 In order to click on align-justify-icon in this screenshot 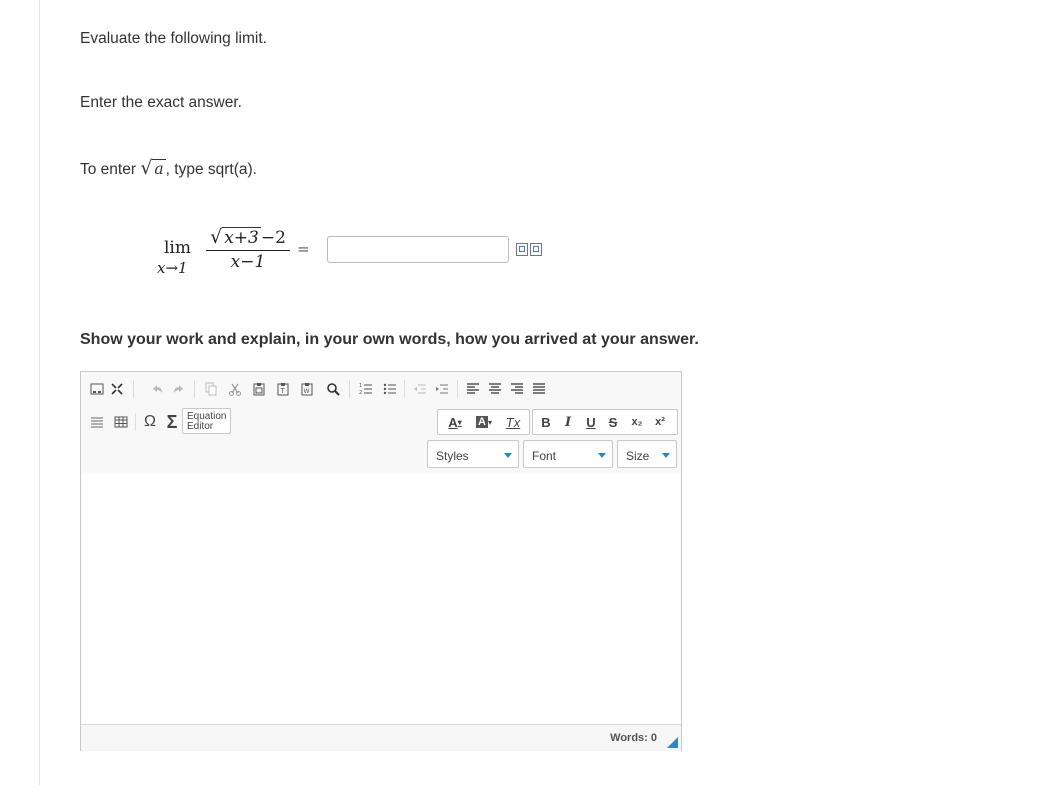, I will do `click(539, 389)`.